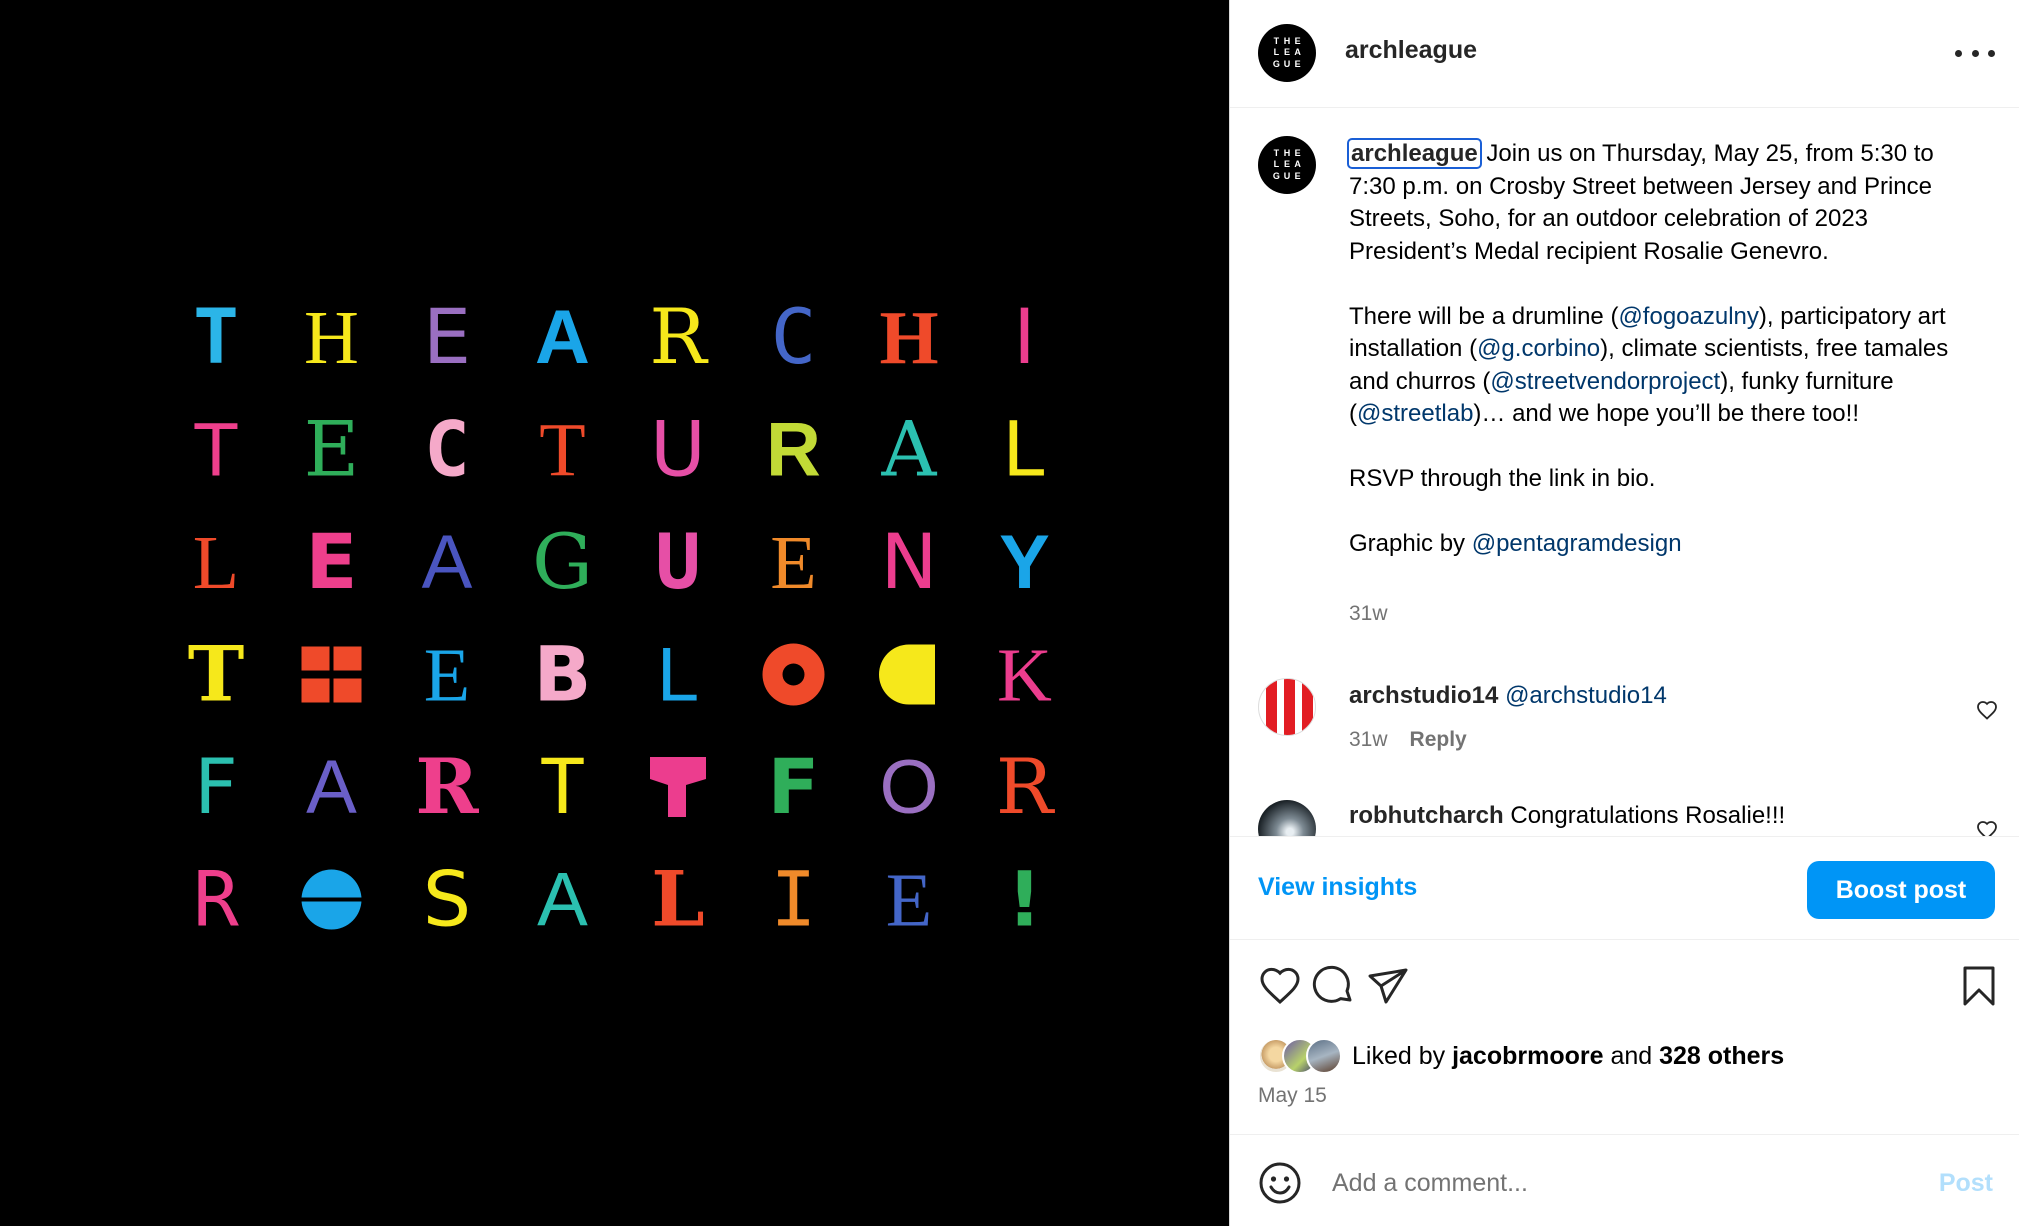 The image size is (2019, 1227). Describe the element at coordinates (1966, 1183) in the screenshot. I see `post-comment-button: Post` at that location.